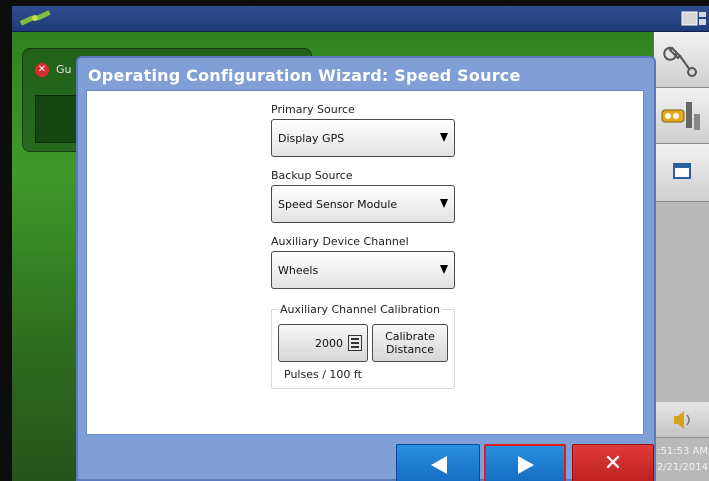 This screenshot has width=709, height=481. I want to click on implement-tools-button, so click(681, 116).